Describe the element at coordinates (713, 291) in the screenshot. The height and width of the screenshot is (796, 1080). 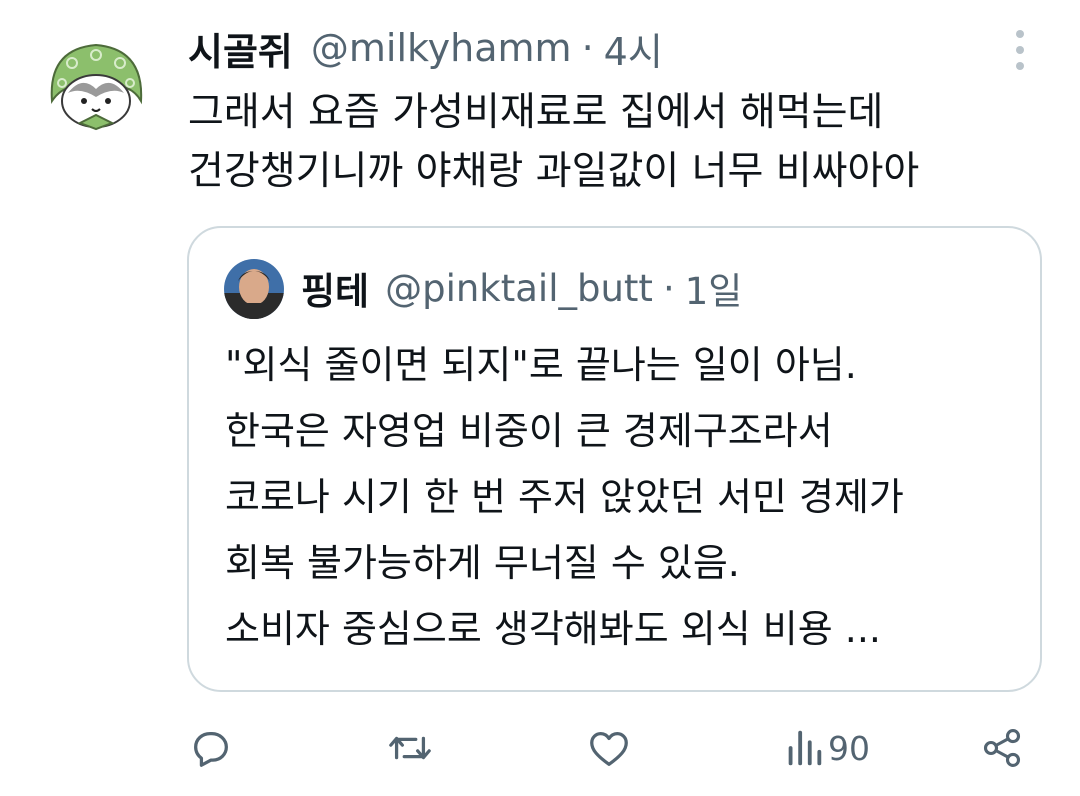
I see `quoted-tweet-timestamp: 1일` at that location.